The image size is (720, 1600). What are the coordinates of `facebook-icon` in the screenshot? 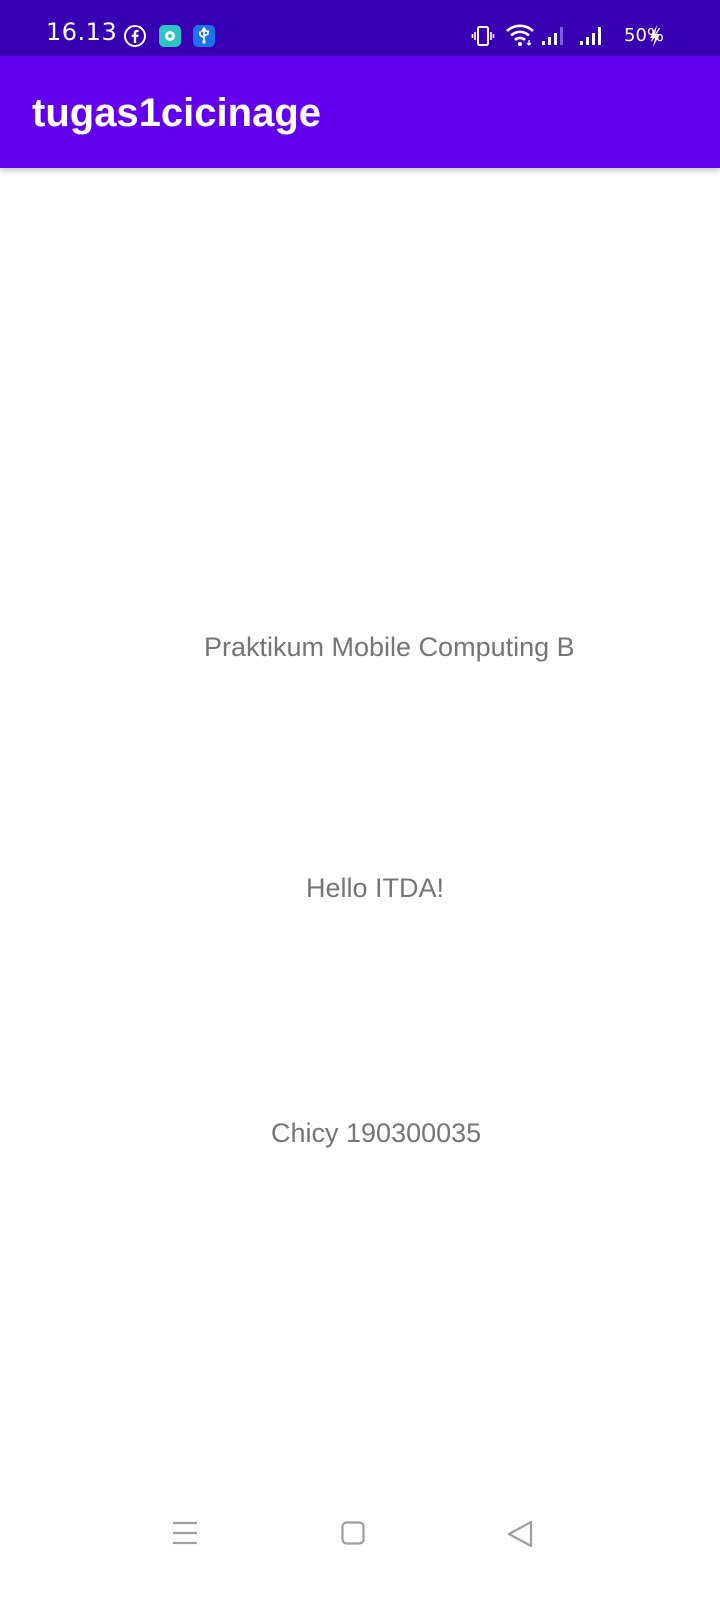 It's located at (135, 36).